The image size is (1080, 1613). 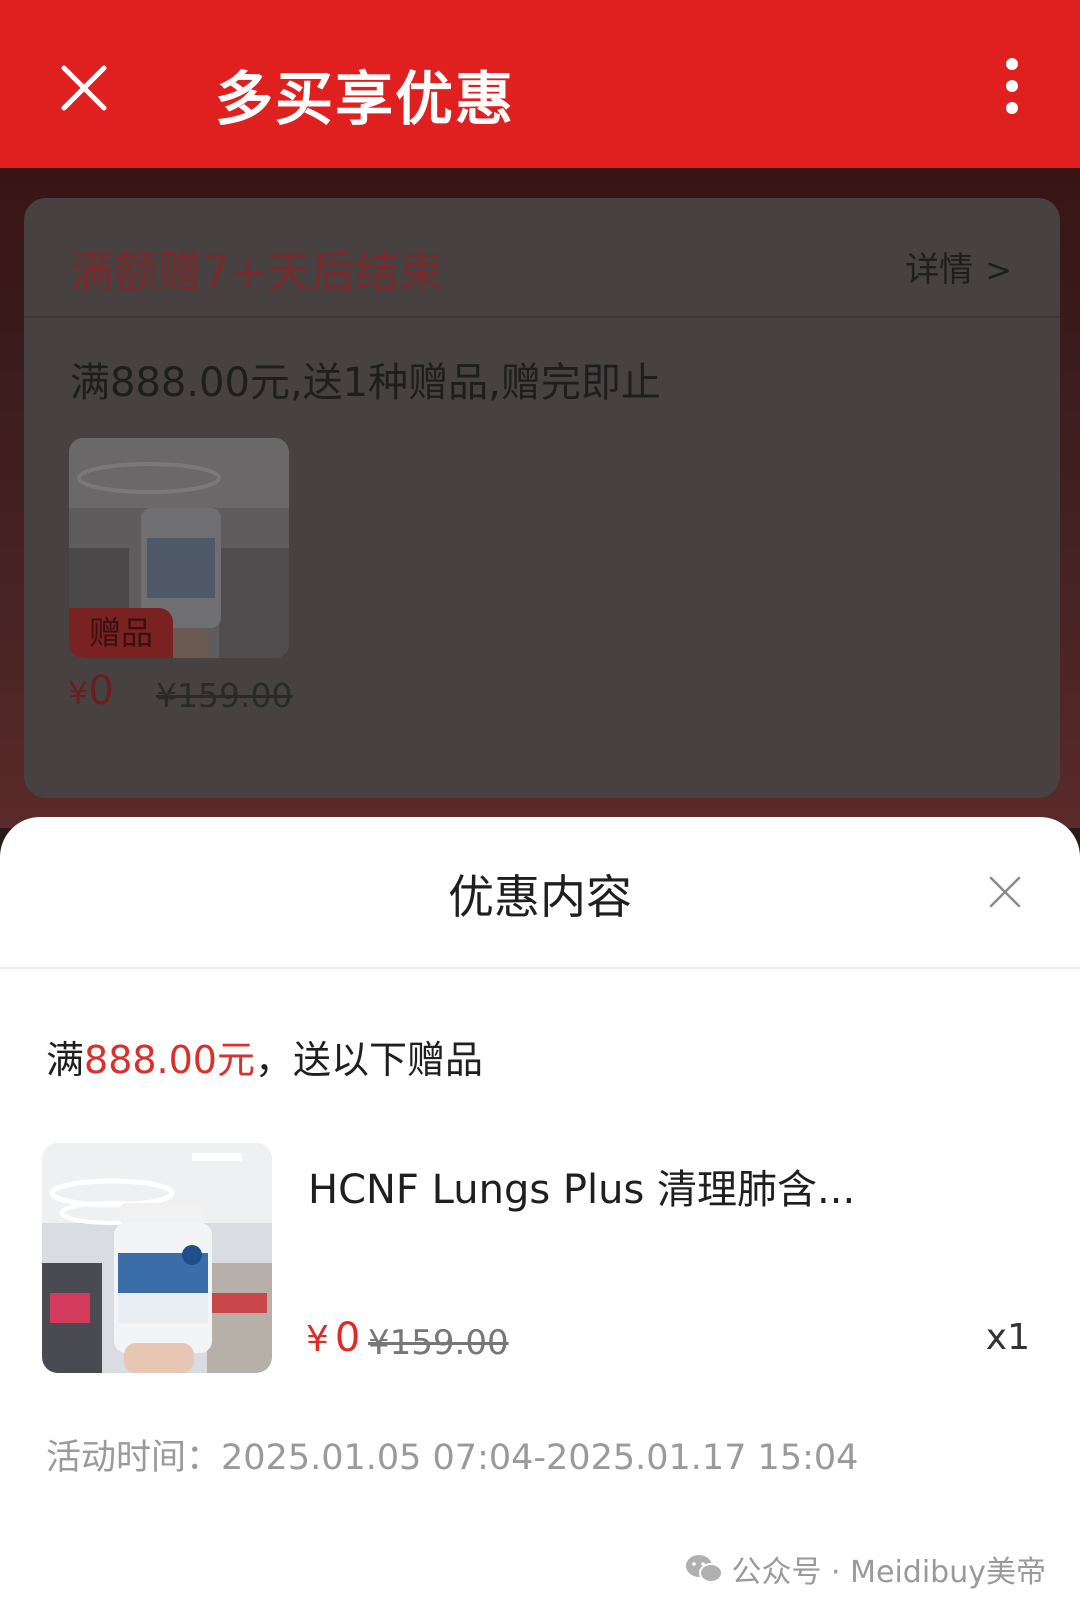 I want to click on gift-condition: 满888.00元，送以下赠品, so click(x=264, y=1056).